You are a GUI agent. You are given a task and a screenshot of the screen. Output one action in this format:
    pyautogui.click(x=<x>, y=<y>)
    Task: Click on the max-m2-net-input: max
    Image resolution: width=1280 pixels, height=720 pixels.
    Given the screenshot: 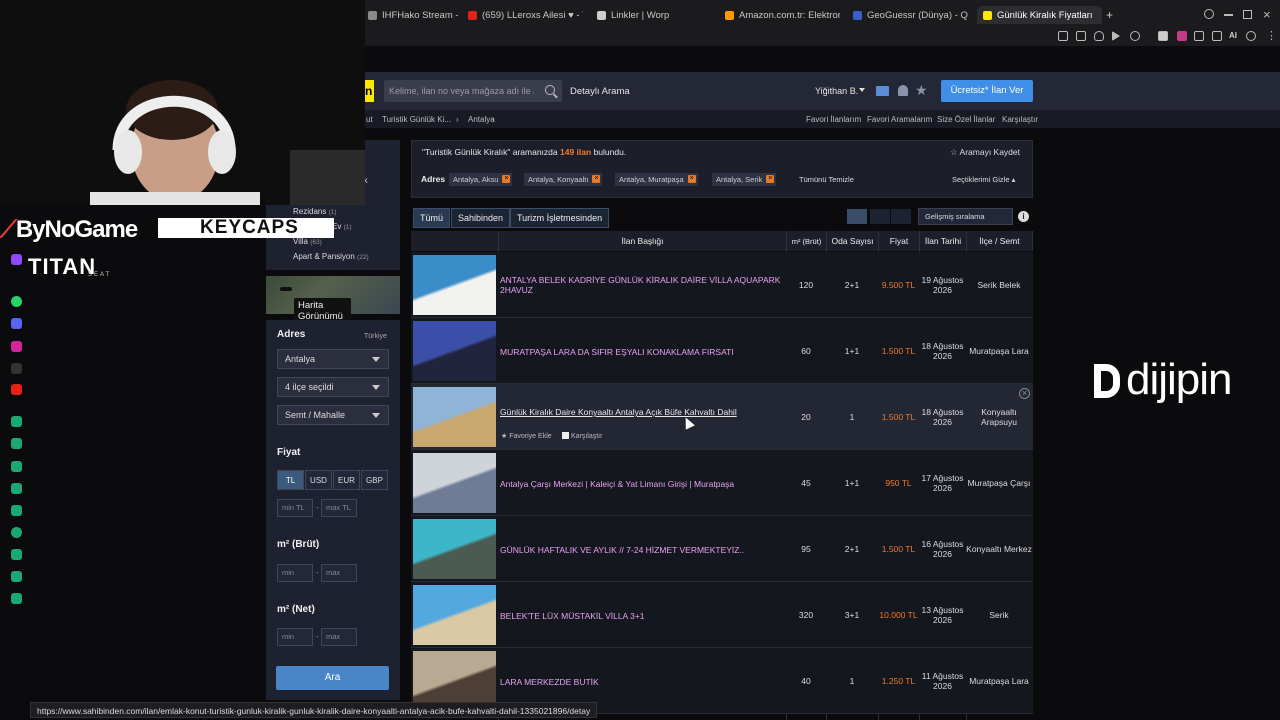 What is the action you would take?
    pyautogui.click(x=339, y=637)
    